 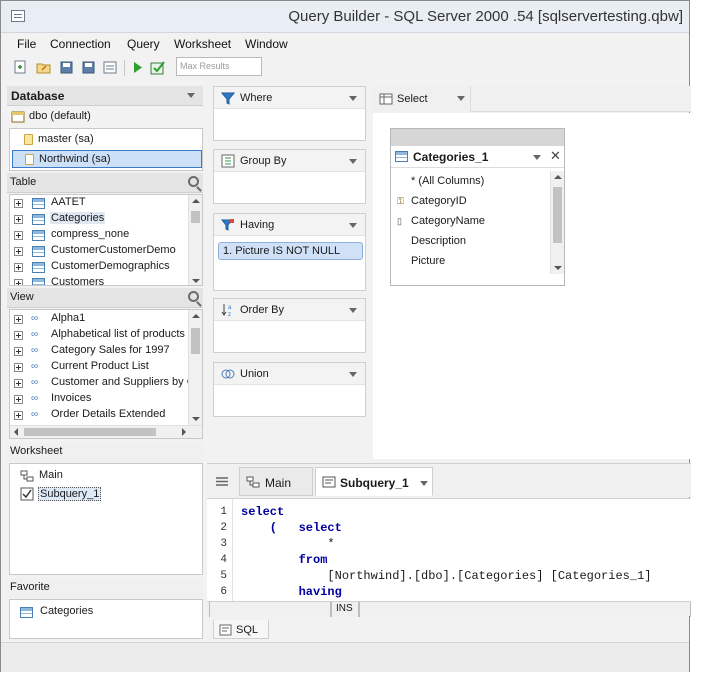 What do you see at coordinates (439, 241) in the screenshot?
I see `column-label: Description` at bounding box center [439, 241].